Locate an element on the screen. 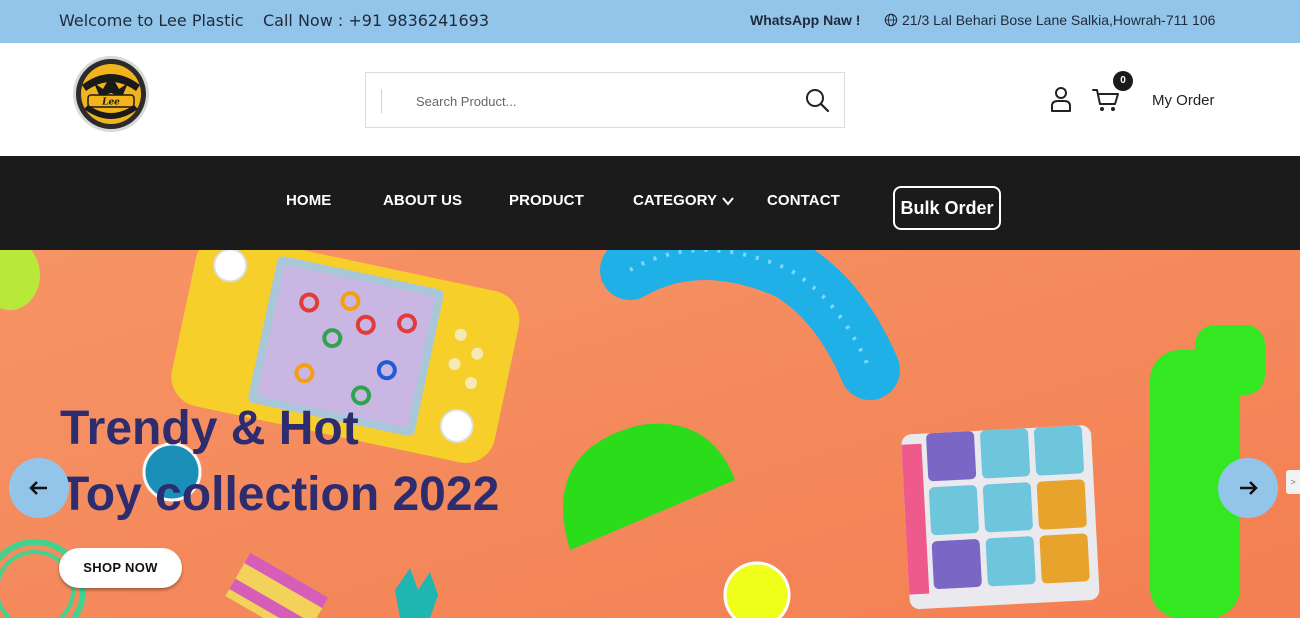 This screenshot has width=1300, height=618. nav-product: PRODUCT is located at coordinates (546, 200).